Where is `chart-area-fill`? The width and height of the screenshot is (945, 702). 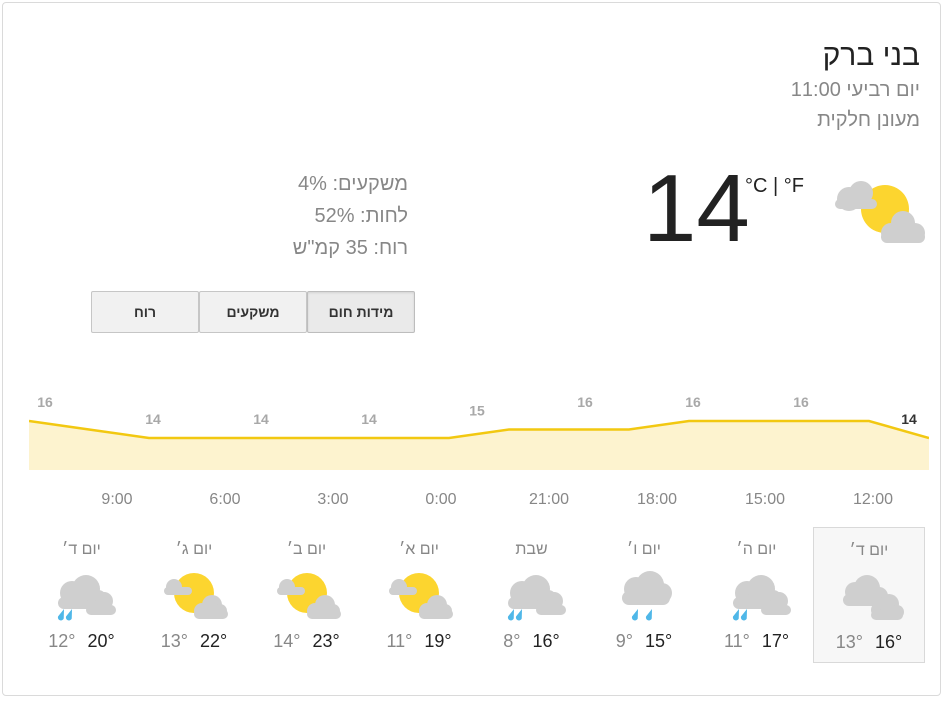 chart-area-fill is located at coordinates (479, 445).